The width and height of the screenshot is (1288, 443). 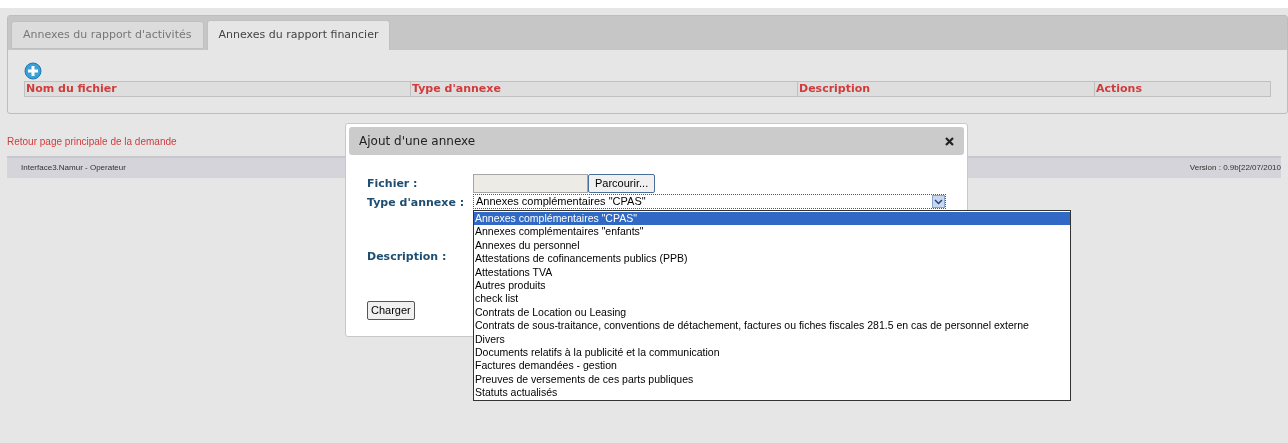 I want to click on dropdown-option: Annexes complémentaires "CPAS", so click(x=772, y=219).